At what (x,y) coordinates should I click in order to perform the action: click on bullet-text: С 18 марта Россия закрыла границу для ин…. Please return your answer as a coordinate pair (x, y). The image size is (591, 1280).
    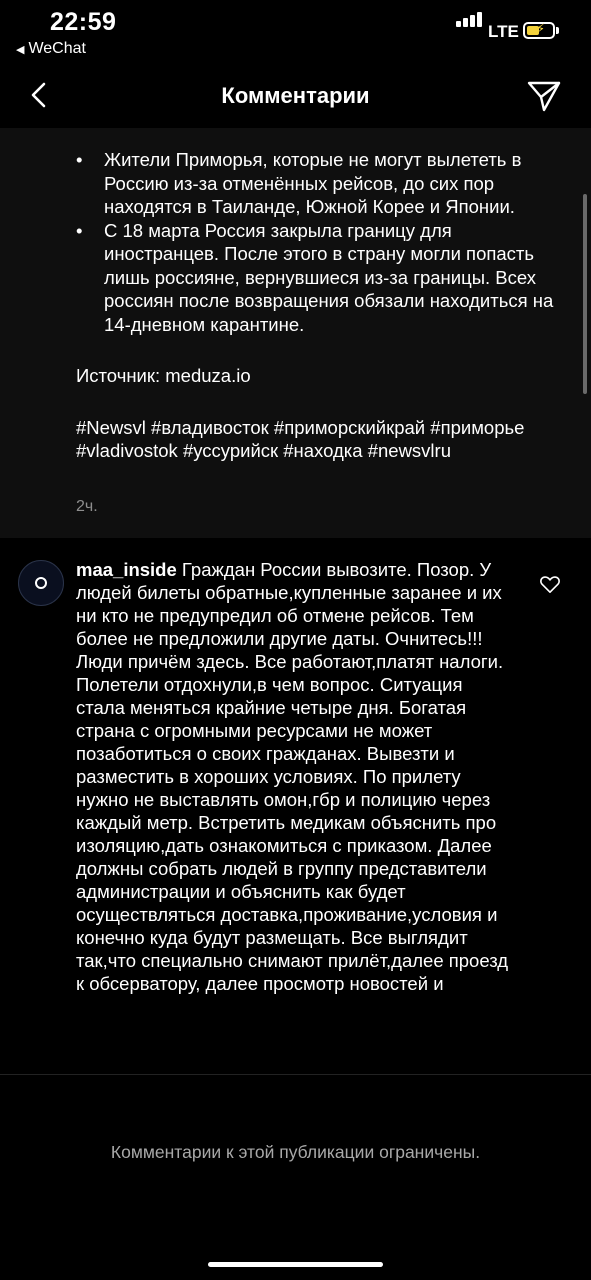
    Looking at the image, I should click on (329, 277).